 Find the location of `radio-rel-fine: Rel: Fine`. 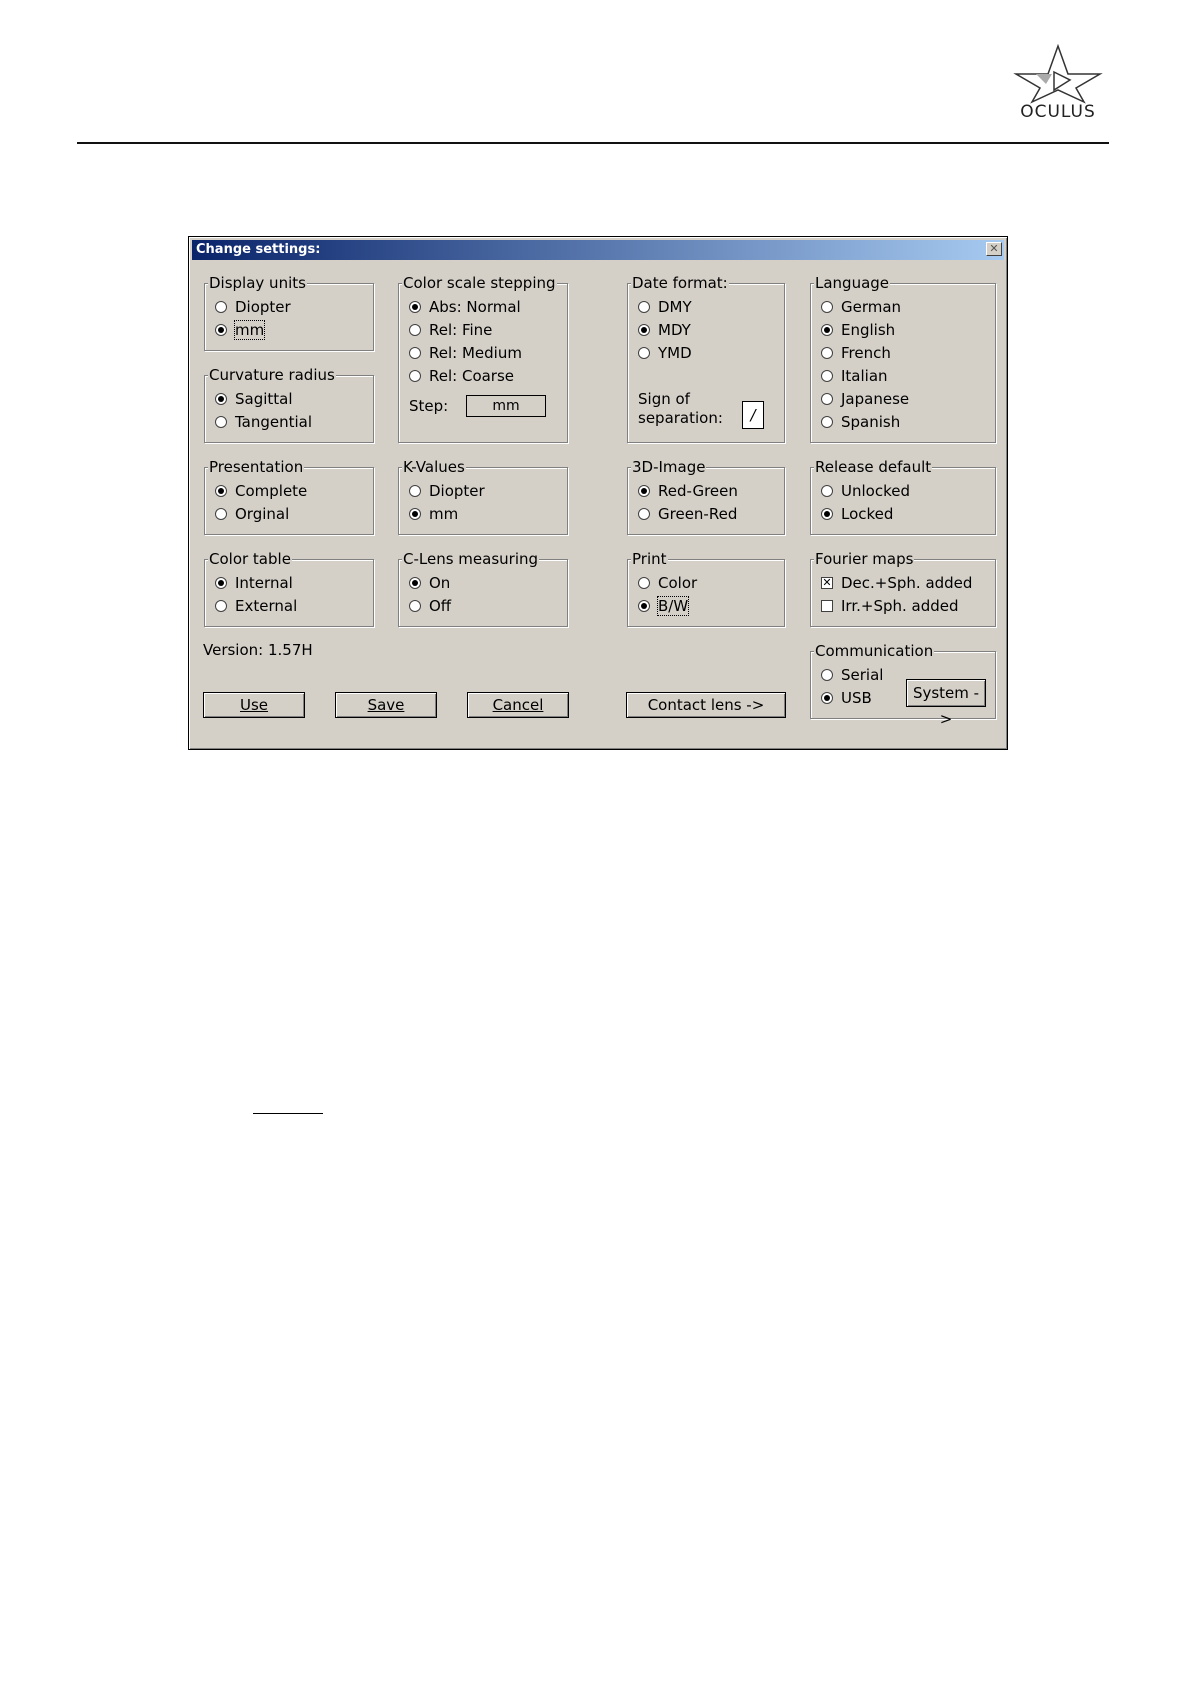

radio-rel-fine: Rel: Fine is located at coordinates (450, 330).